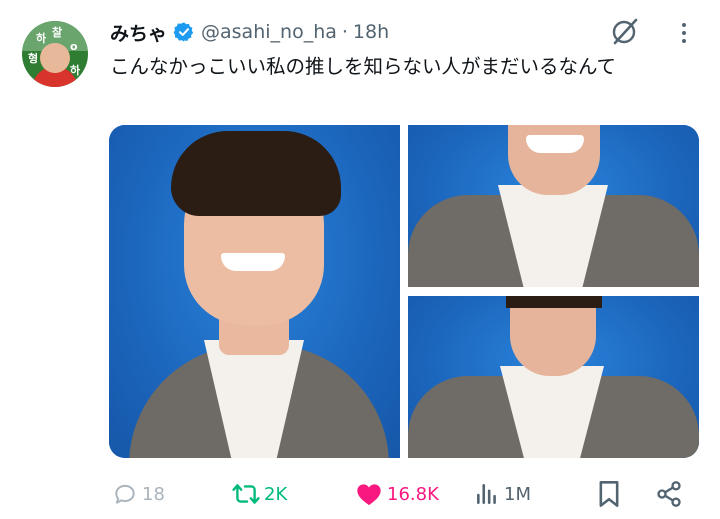  I want to click on bookmark-button, so click(609, 494).